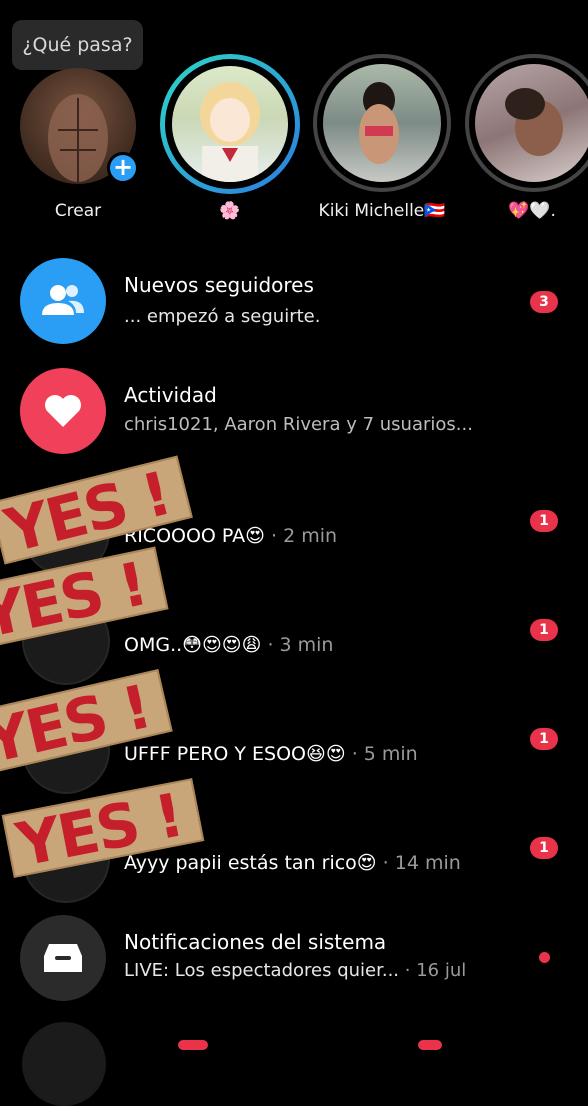  I want to click on unread-badge: 3, so click(544, 302).